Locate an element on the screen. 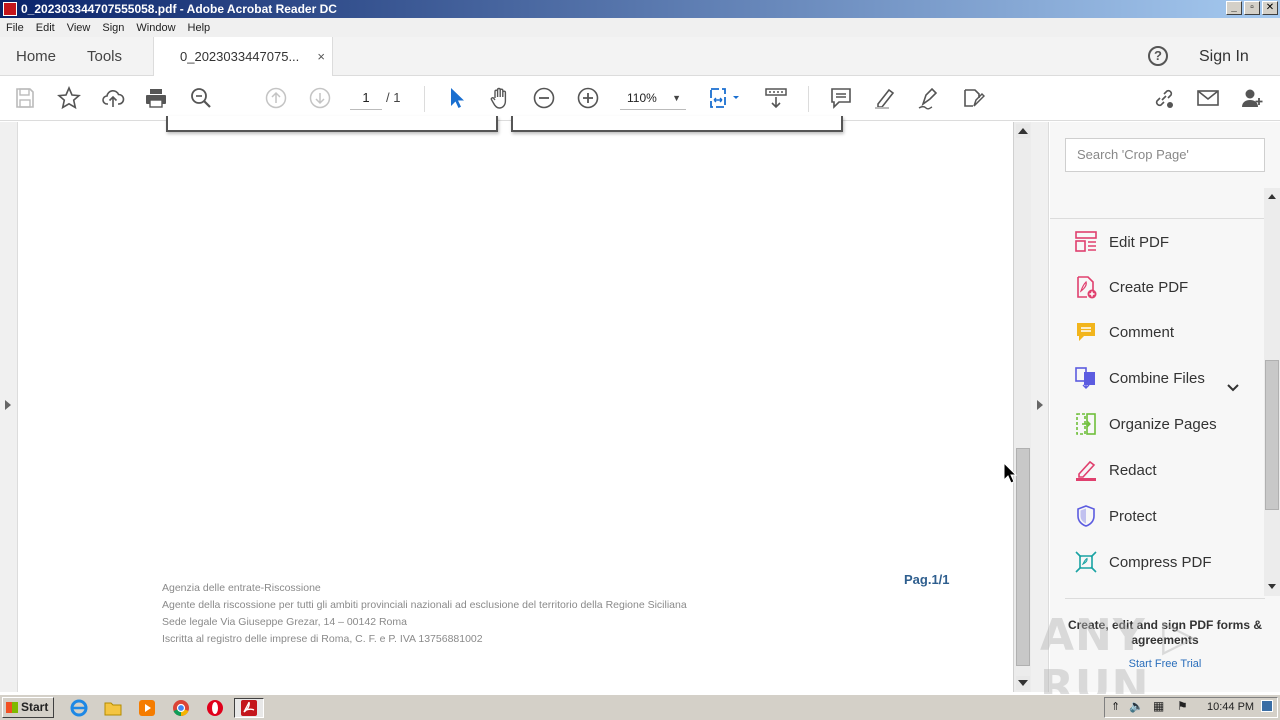 Image resolution: width=1280 pixels, height=720 pixels. start-label: Start is located at coordinates (35, 707).